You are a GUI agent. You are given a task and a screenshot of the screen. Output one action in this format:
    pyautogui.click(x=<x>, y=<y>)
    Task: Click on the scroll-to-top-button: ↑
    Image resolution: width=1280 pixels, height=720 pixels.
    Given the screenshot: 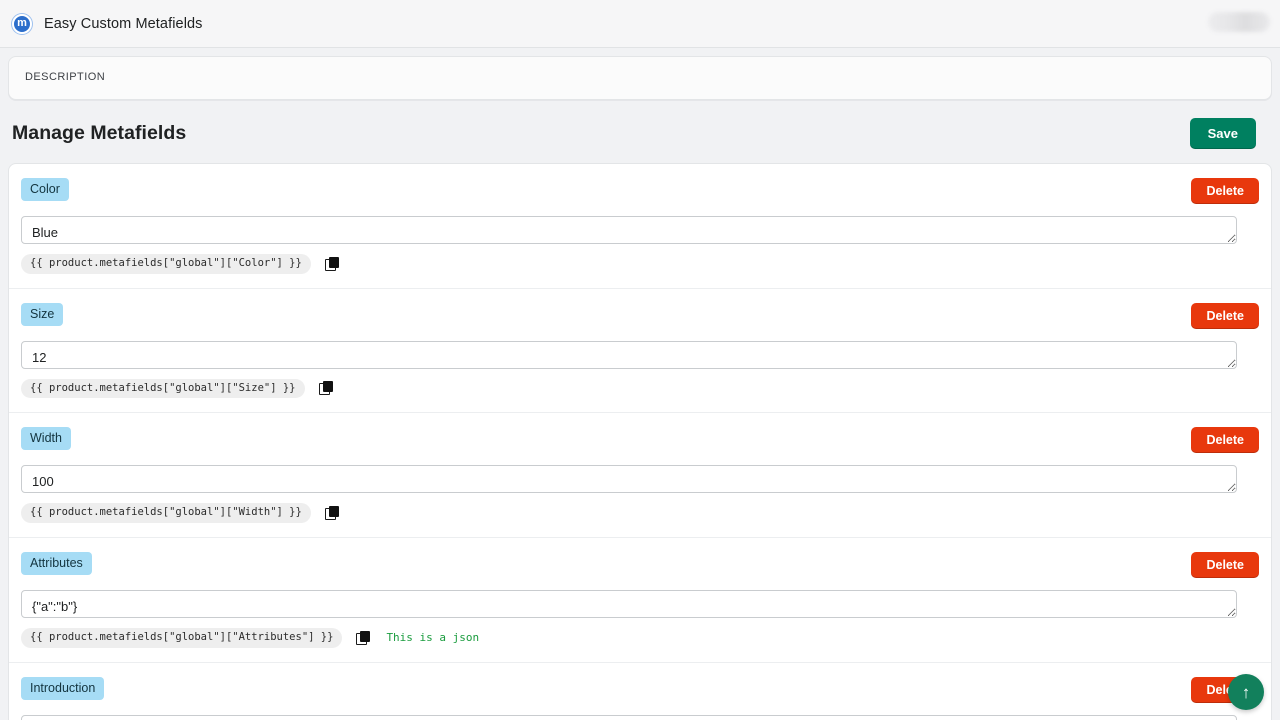 What is the action you would take?
    pyautogui.click(x=1246, y=692)
    